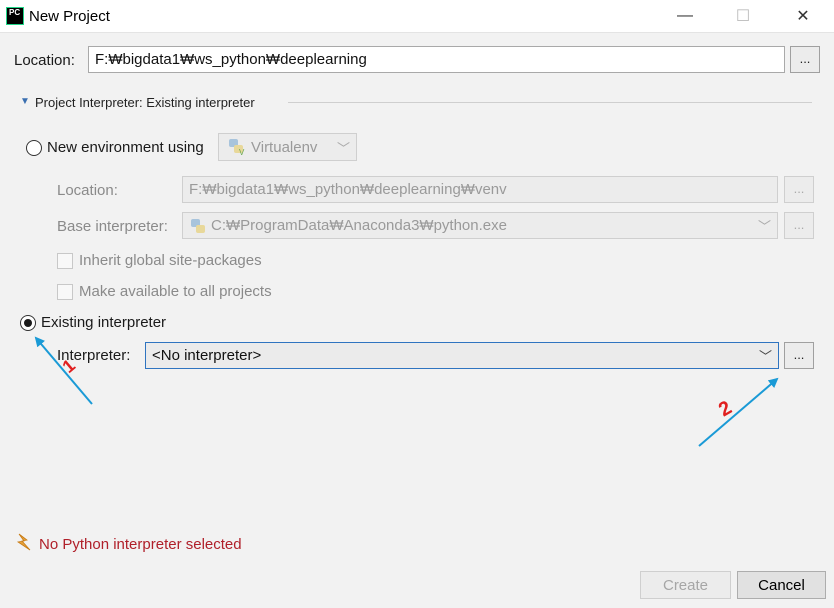 This screenshot has width=834, height=608. What do you see at coordinates (685, 585) in the screenshot?
I see `create-button: Create` at bounding box center [685, 585].